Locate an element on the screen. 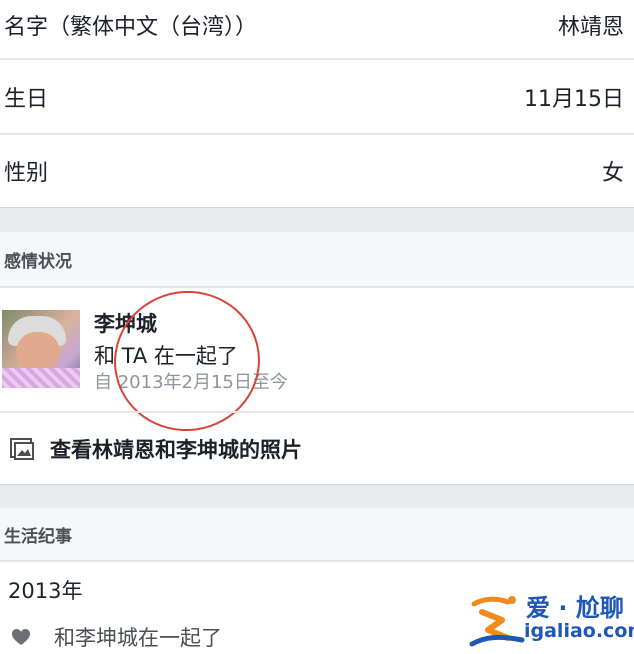  view-photos-link: 查看林靖恩和李坤城的照片 is located at coordinates (317, 449).